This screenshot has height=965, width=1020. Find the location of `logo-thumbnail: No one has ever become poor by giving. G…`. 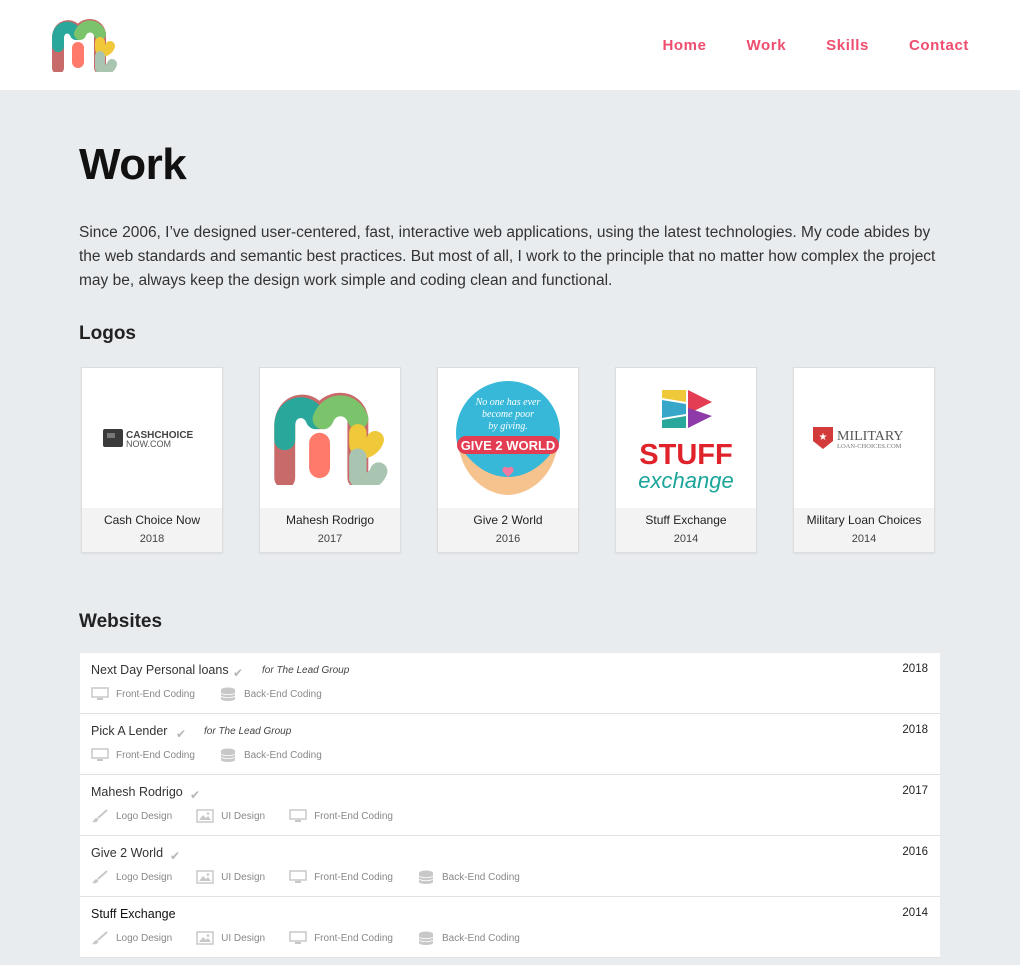

logo-thumbnail: No one has ever become poor by giving. G… is located at coordinates (508, 438).